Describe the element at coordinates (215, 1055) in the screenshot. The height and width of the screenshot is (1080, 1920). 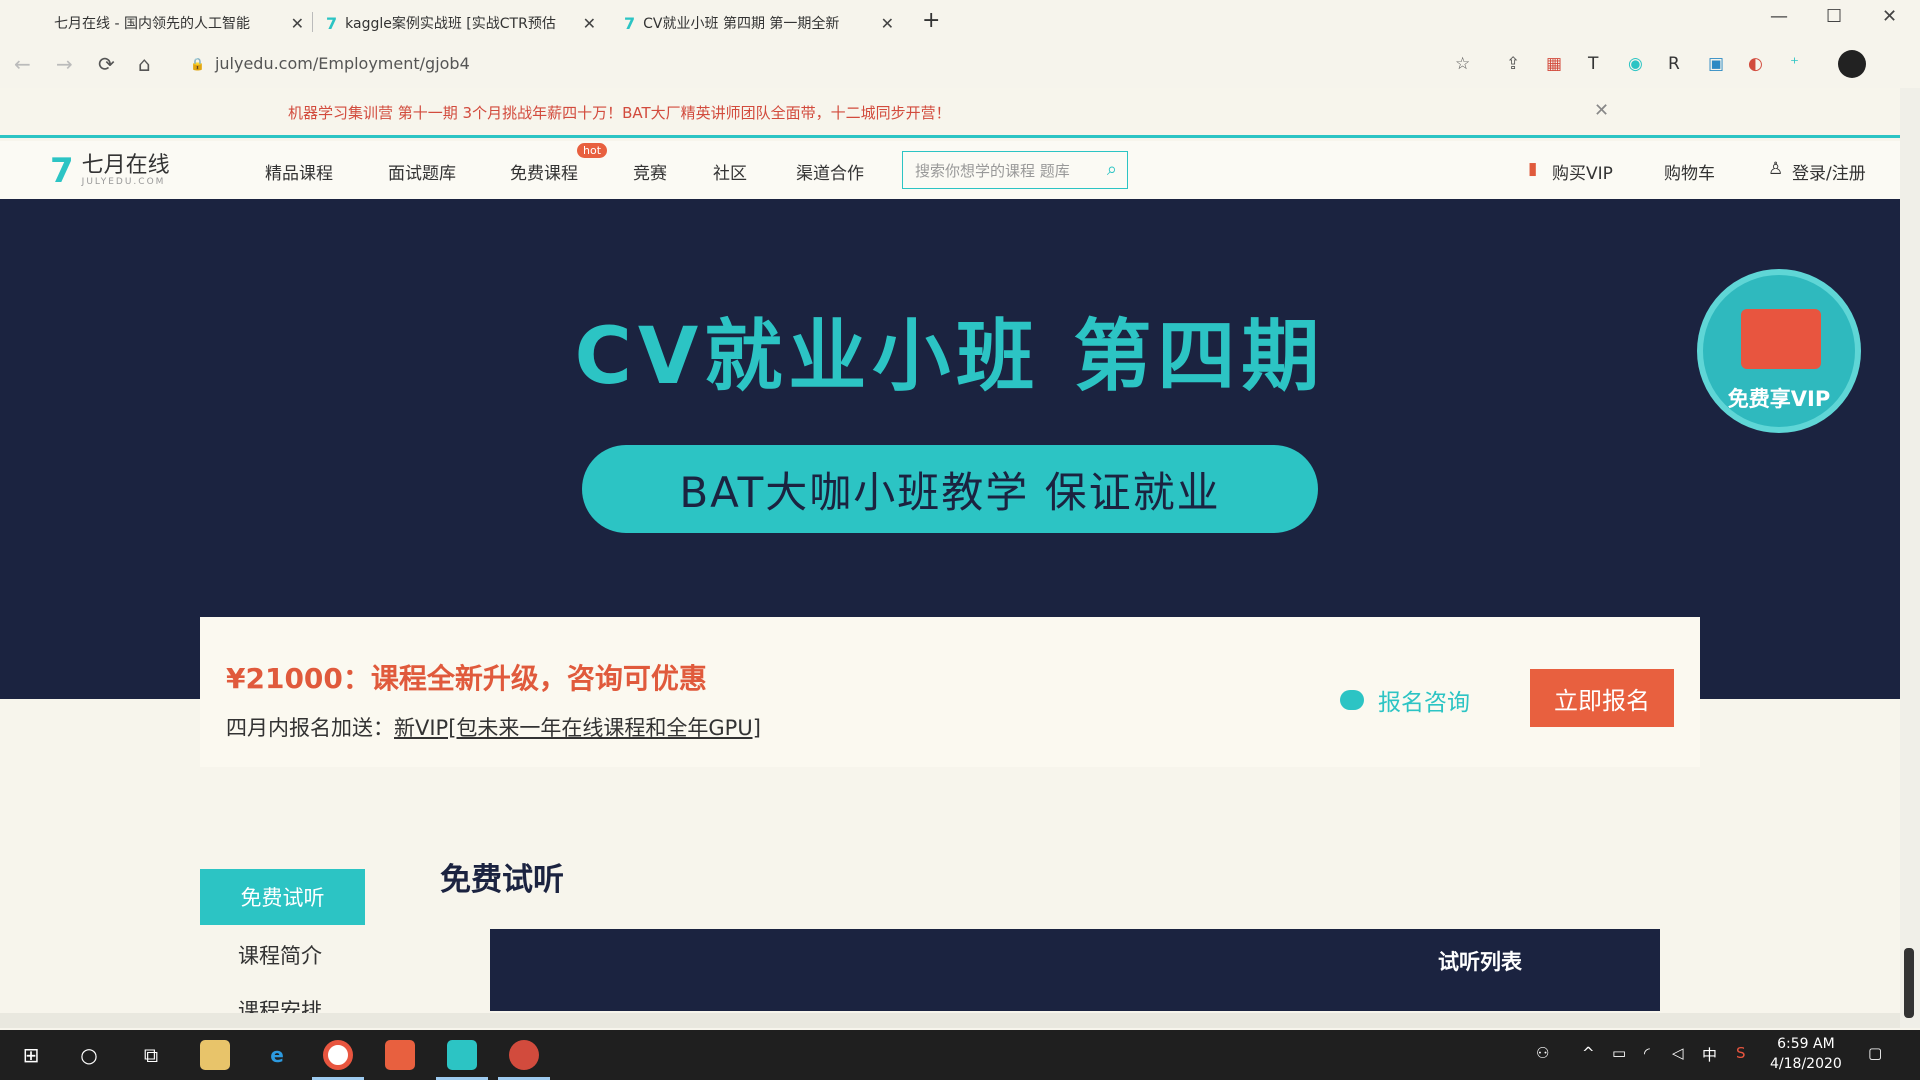
I see `file-explorer-icon` at that location.